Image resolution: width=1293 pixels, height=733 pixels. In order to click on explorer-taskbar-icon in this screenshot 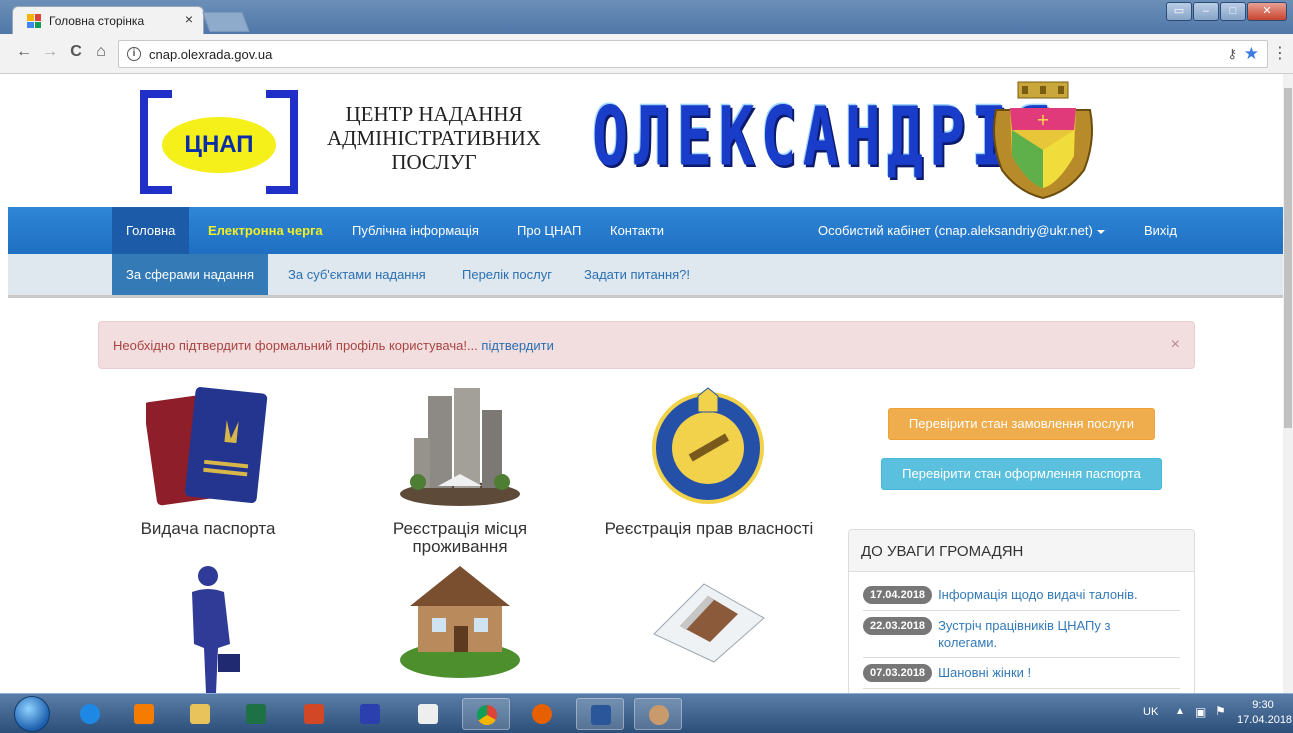, I will do `click(200, 714)`.